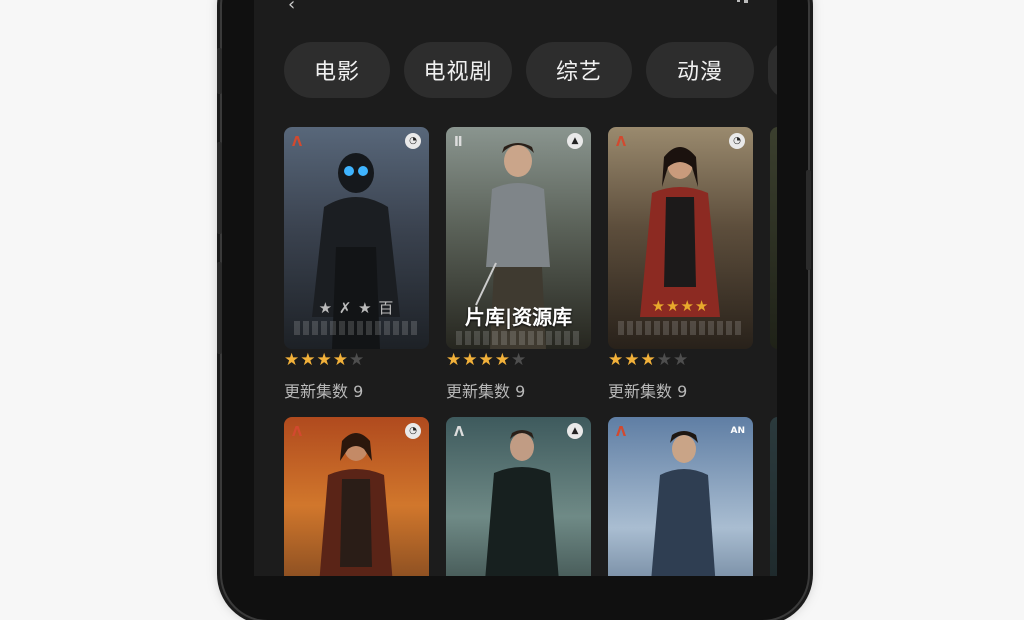 The image size is (1024, 620). What do you see at coordinates (673, 360) in the screenshot?
I see `star-icon: ★★` at bounding box center [673, 360].